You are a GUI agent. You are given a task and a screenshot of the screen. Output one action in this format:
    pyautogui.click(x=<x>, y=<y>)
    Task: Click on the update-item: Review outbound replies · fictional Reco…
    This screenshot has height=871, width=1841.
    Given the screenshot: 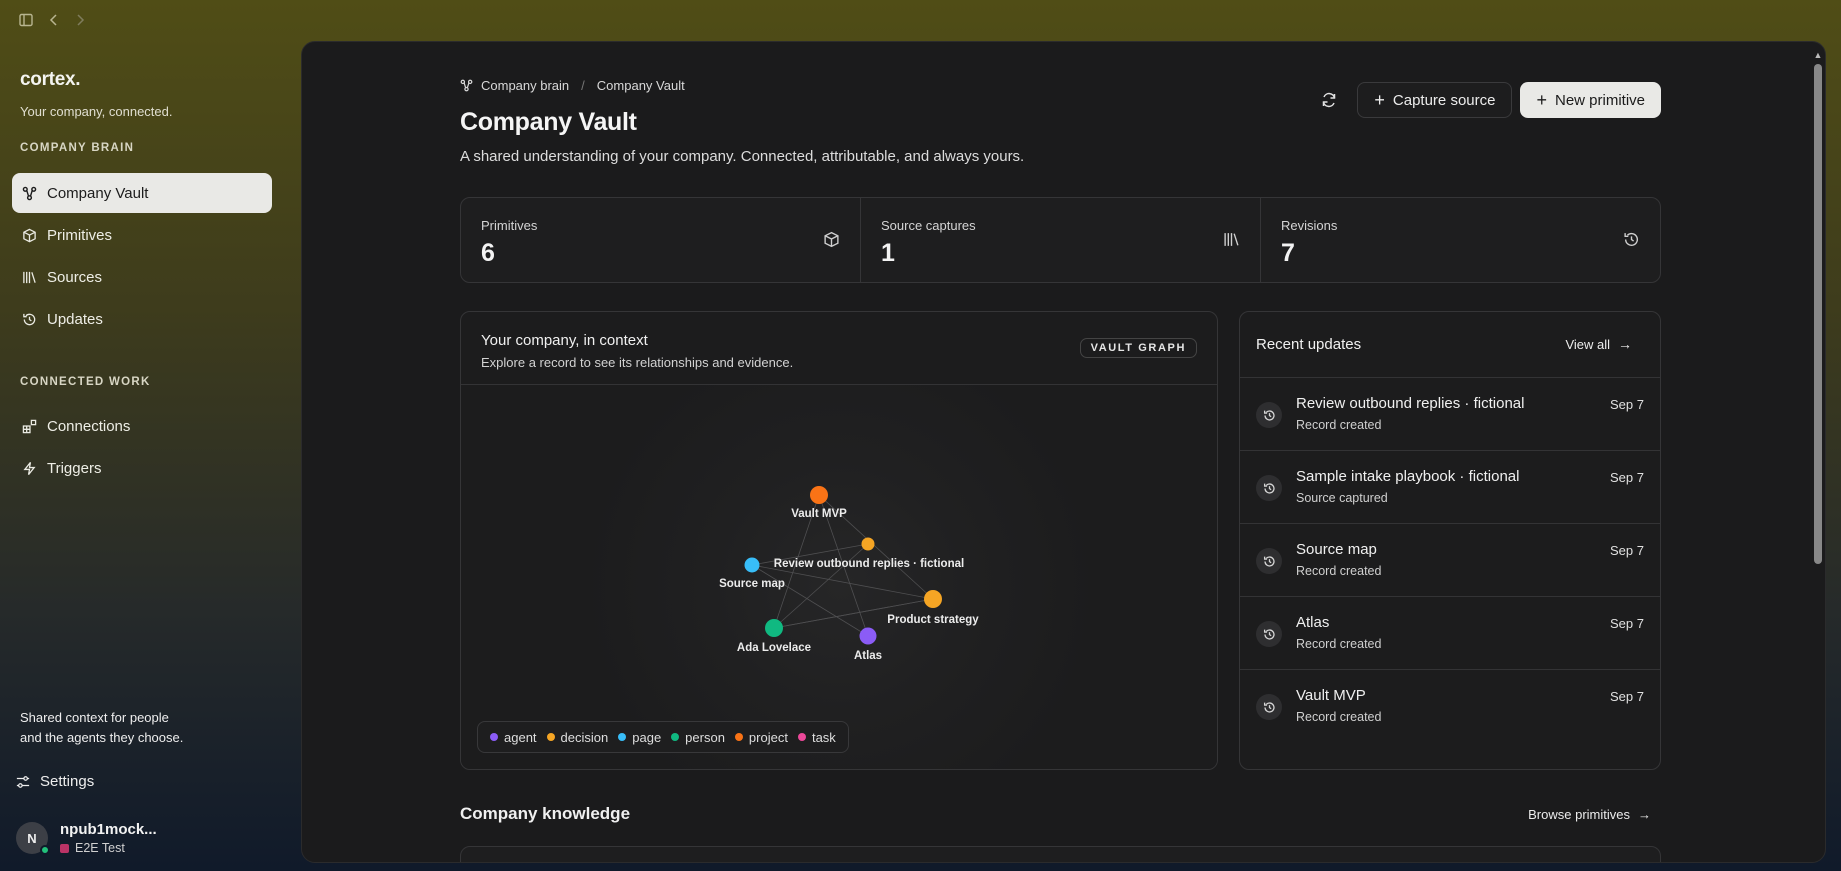 What is the action you would take?
    pyautogui.click(x=1450, y=414)
    